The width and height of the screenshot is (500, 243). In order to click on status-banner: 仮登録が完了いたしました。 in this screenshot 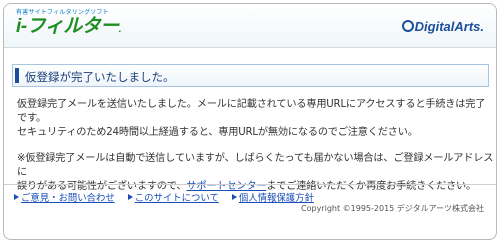, I will do `click(250, 75)`.